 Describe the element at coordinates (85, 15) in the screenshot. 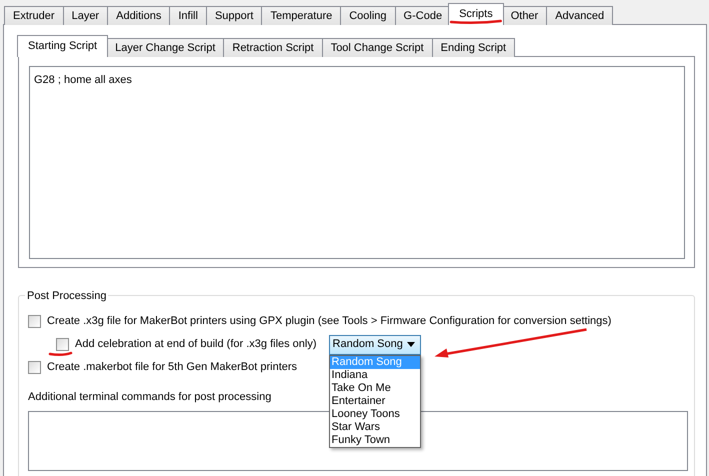

I see `tab: Layer` at that location.